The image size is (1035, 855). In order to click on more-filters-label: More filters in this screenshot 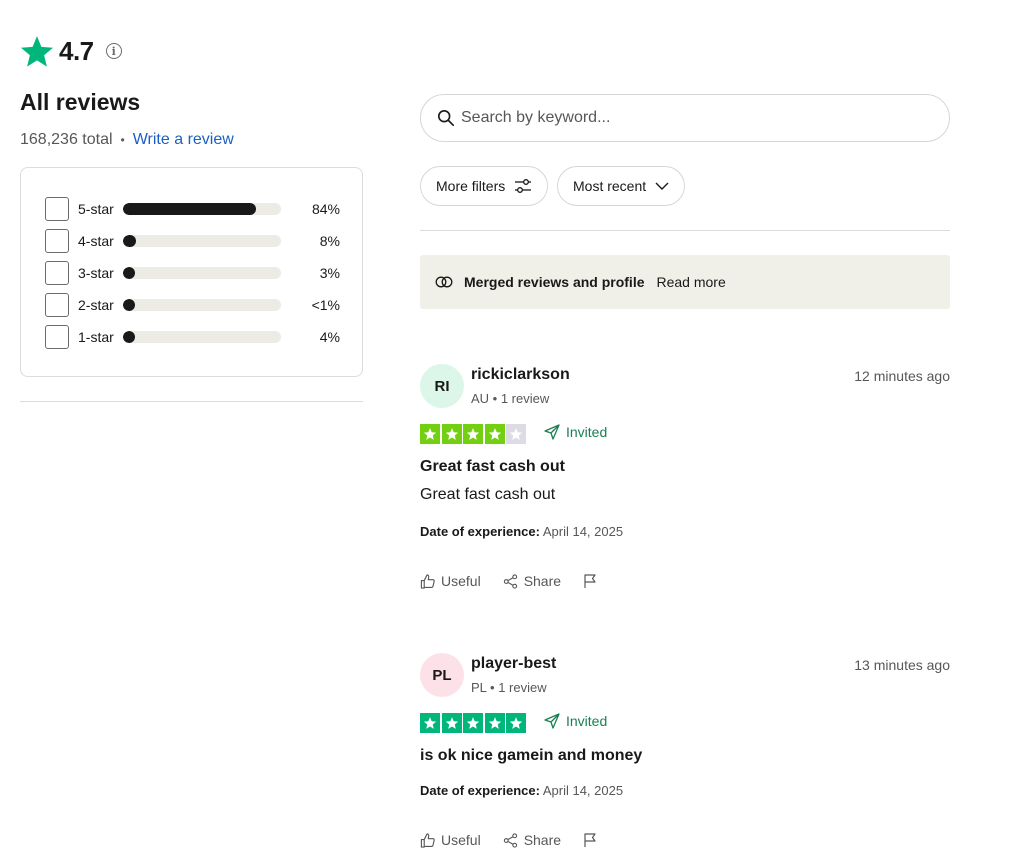, I will do `click(471, 186)`.